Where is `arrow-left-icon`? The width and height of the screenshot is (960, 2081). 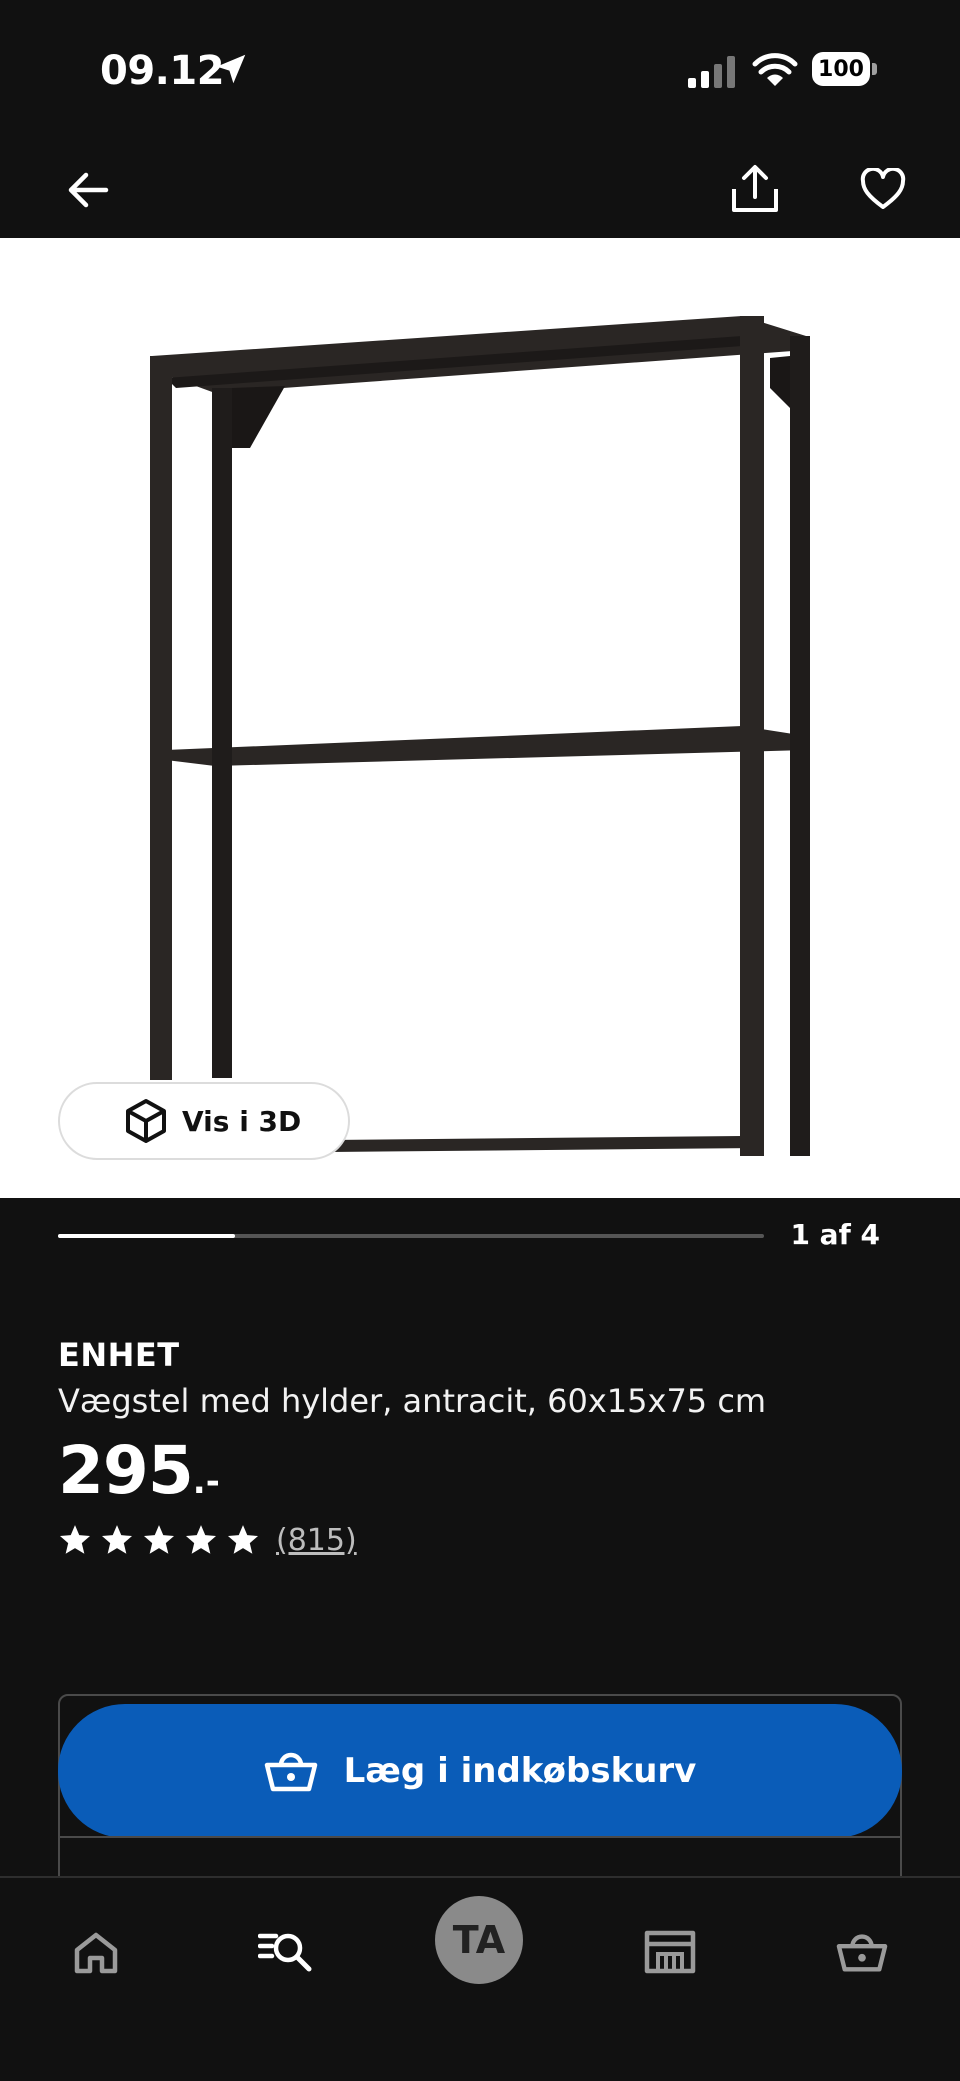 arrow-left-icon is located at coordinates (88, 190).